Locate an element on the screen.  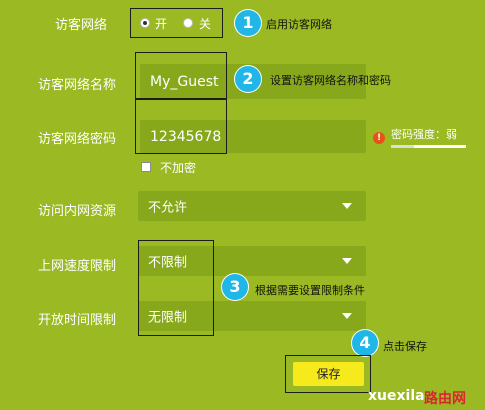
intranet-access-label: 访问内网资源 is located at coordinates (77, 211).